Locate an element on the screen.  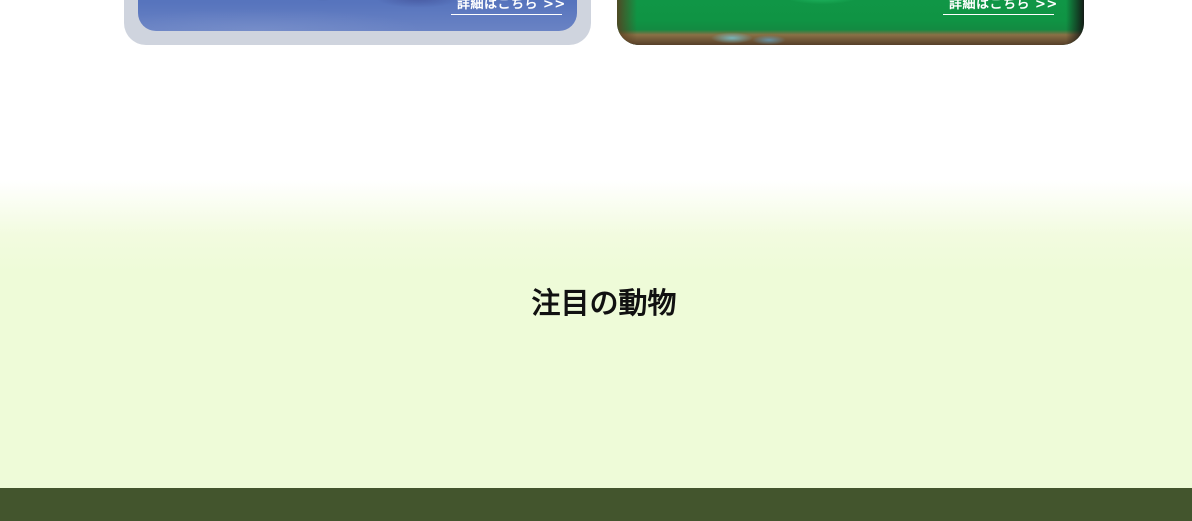
event-card-blue: 詳細はこちら >> is located at coordinates (357, 22).